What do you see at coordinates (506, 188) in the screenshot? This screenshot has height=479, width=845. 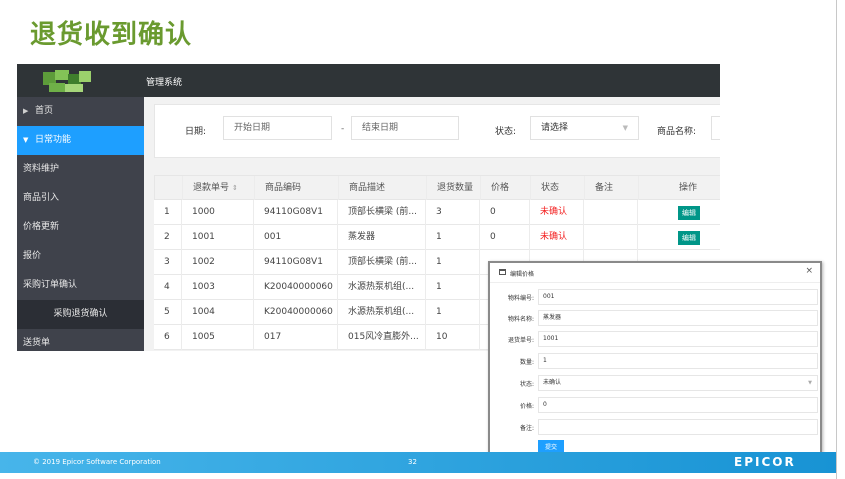 I see `col-price: 价格` at bounding box center [506, 188].